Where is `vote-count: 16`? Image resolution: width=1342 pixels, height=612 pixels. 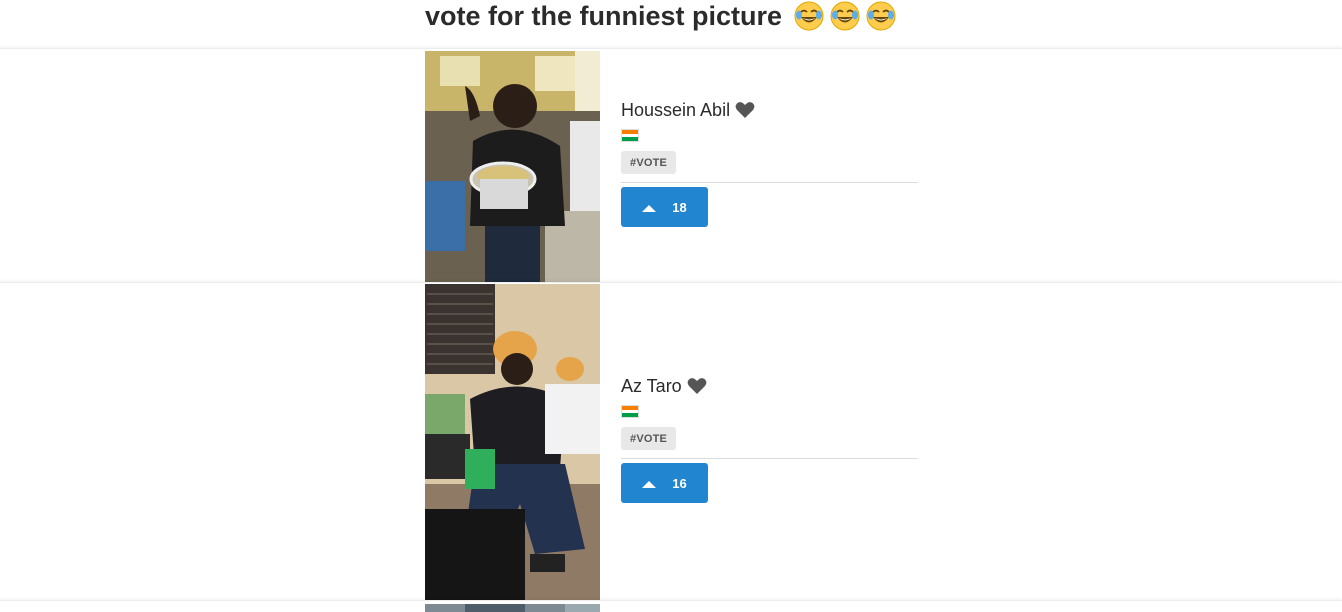
vote-count: 16 is located at coordinates (679, 483).